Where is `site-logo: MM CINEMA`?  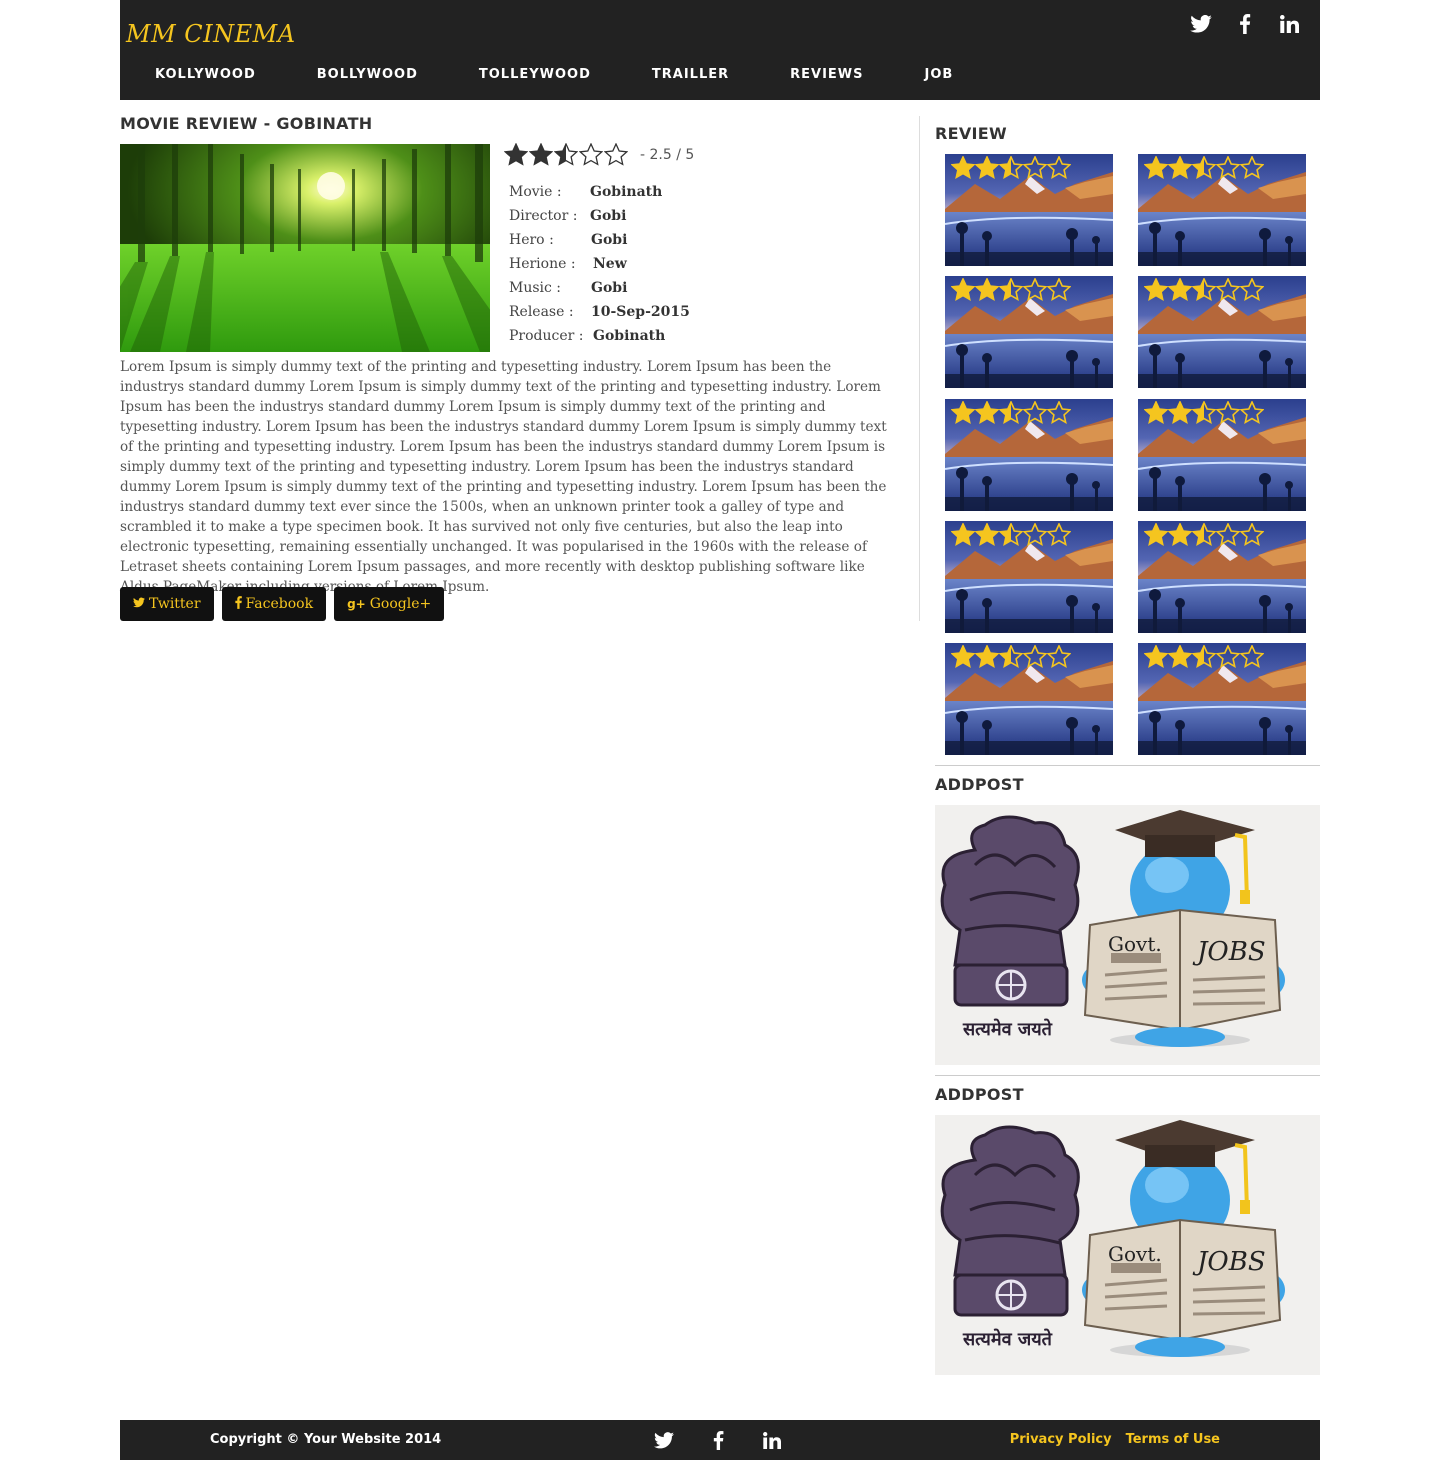
site-logo: MM CINEMA is located at coordinates (211, 34).